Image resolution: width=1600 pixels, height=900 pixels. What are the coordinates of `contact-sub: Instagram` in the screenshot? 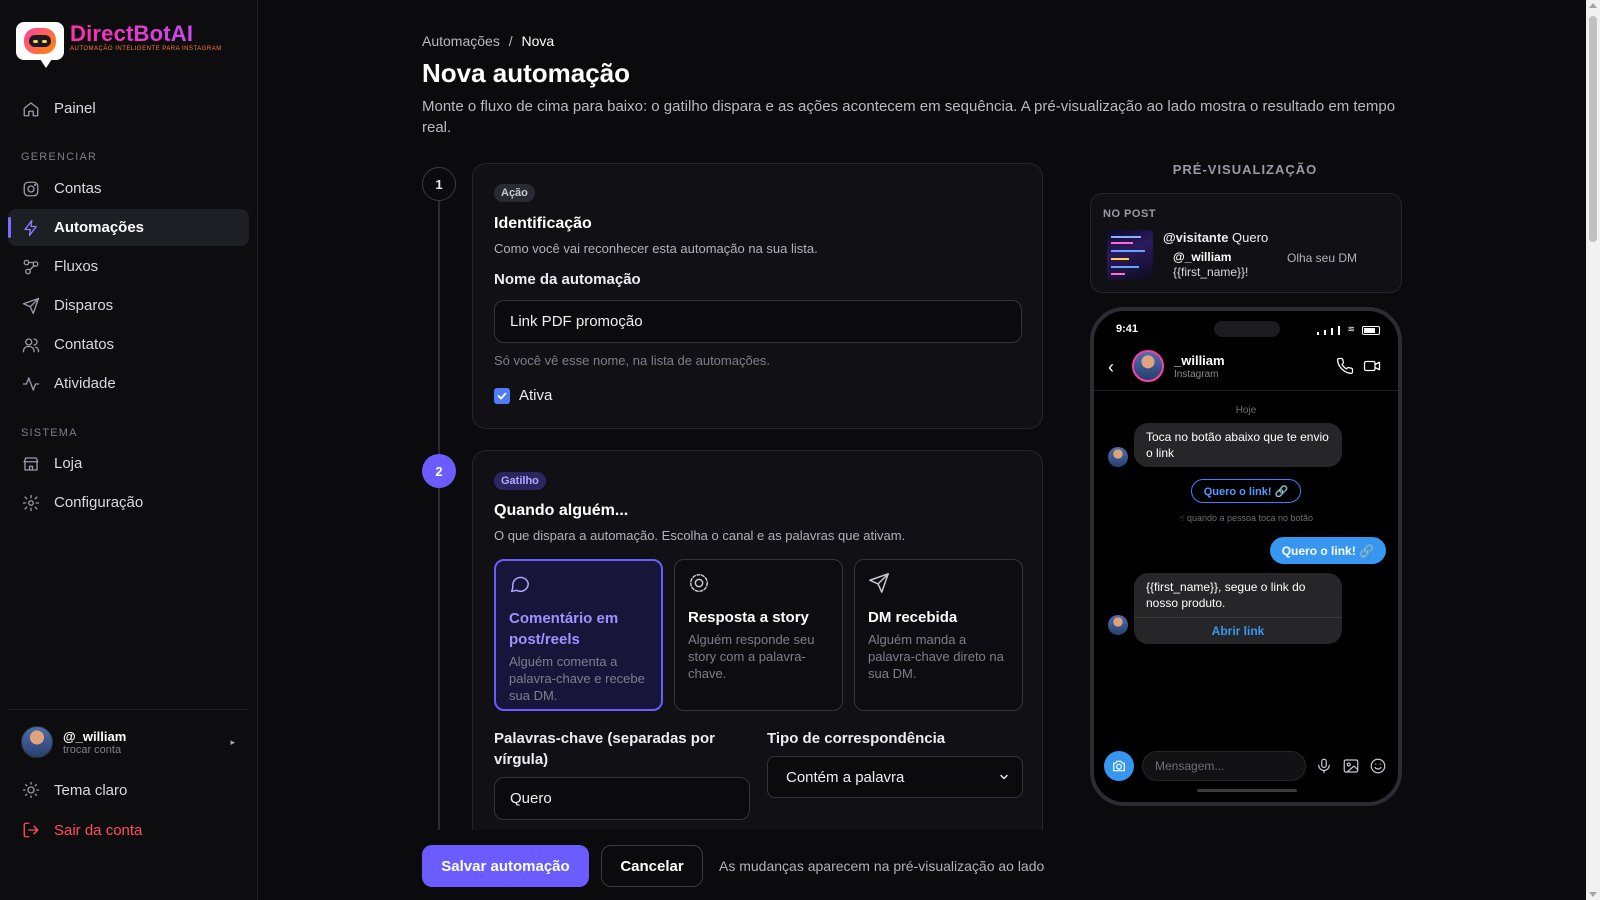 It's located at (1196, 374).